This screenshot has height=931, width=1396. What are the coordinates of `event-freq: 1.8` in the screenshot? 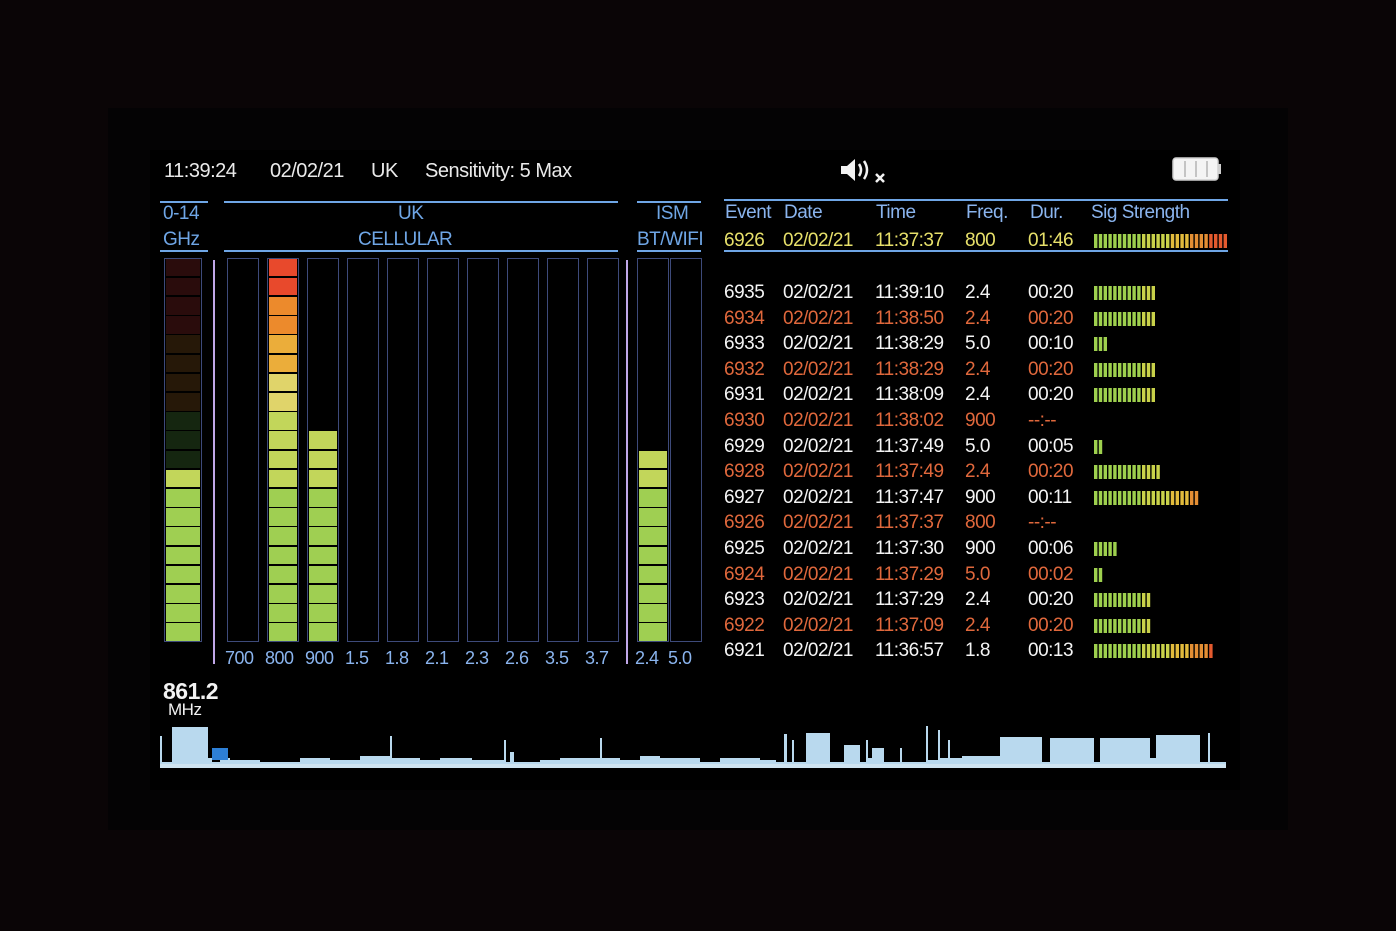 It's located at (977, 651).